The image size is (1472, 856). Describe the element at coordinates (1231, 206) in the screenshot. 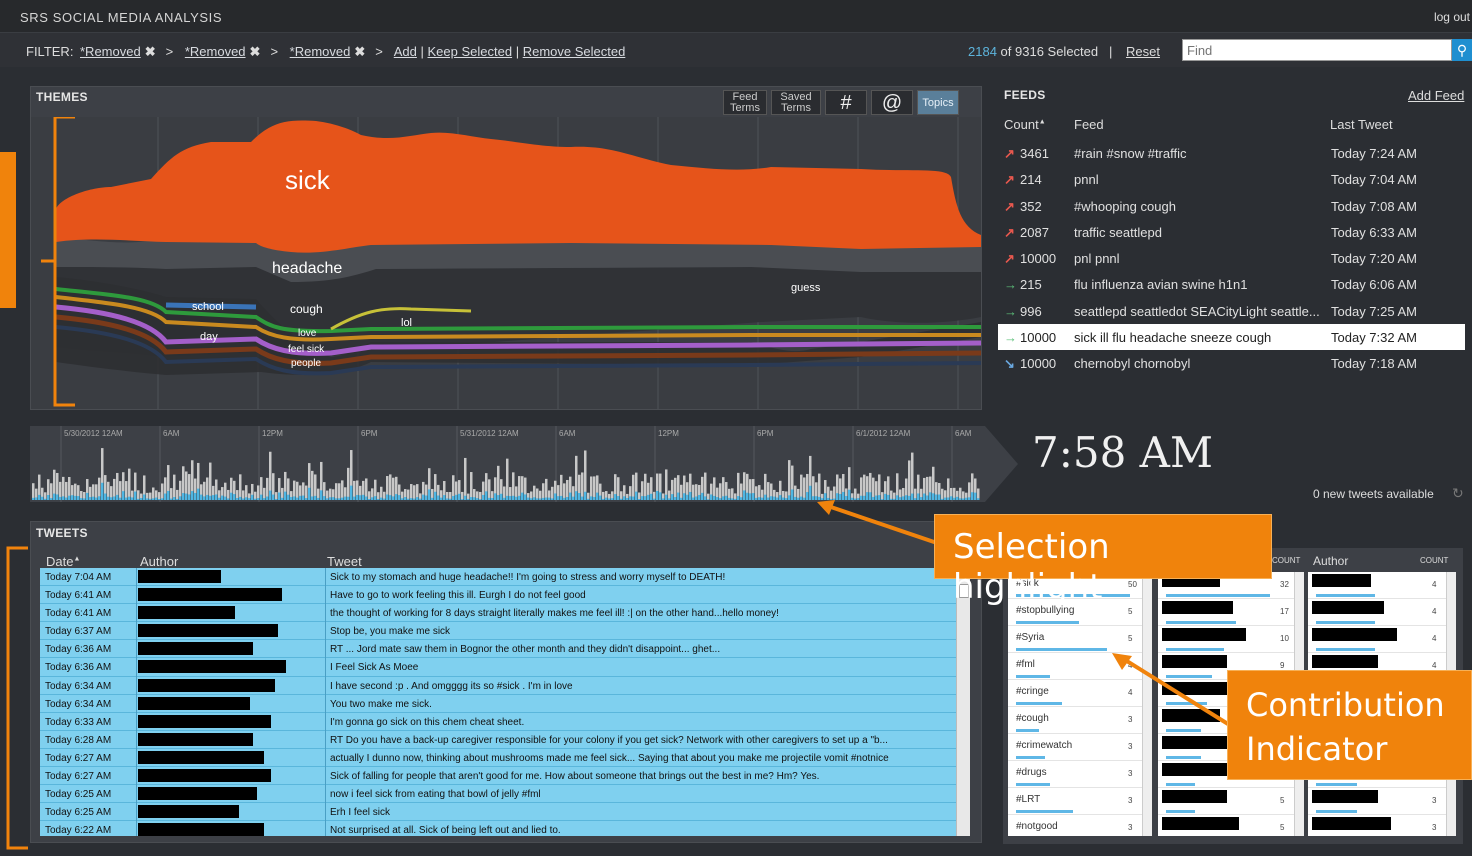

I see `feed-row: ↗ 352 #whooping cough Today 7:08 AM` at that location.